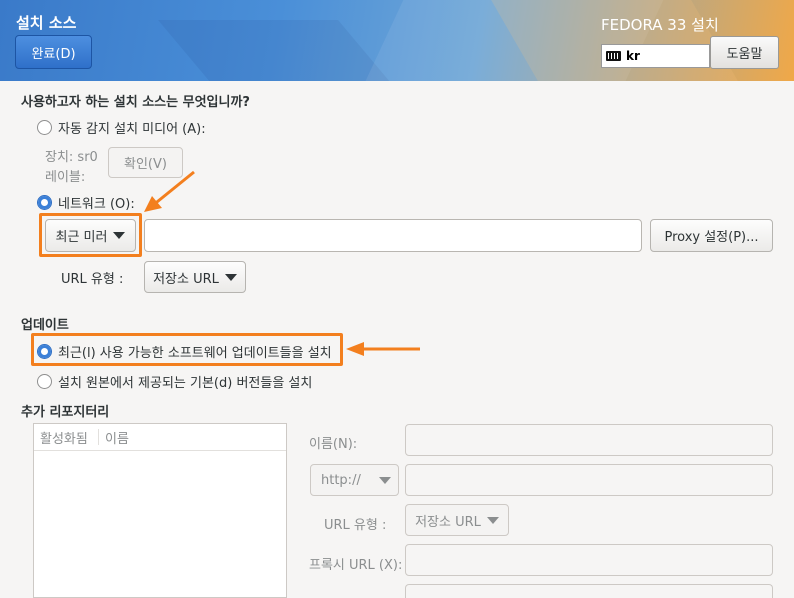 The width and height of the screenshot is (794, 598). What do you see at coordinates (44, 202) in the screenshot?
I see `network-radio` at bounding box center [44, 202].